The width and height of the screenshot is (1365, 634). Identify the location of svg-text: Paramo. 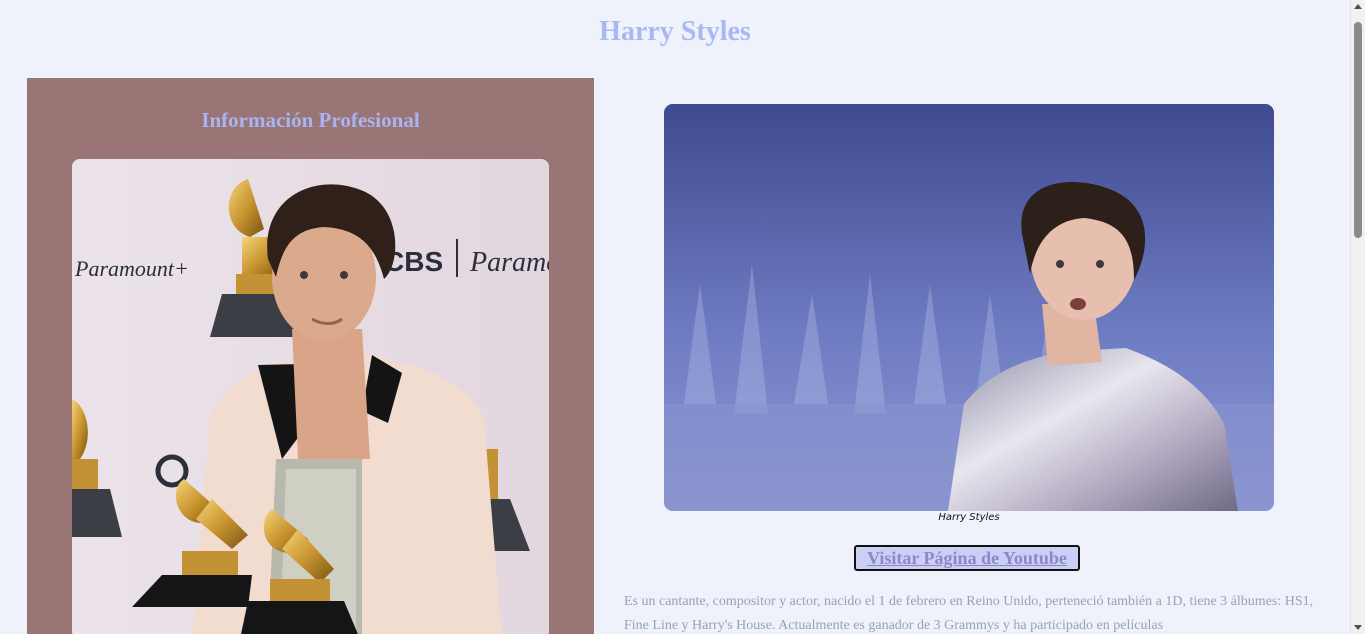
(509, 262).